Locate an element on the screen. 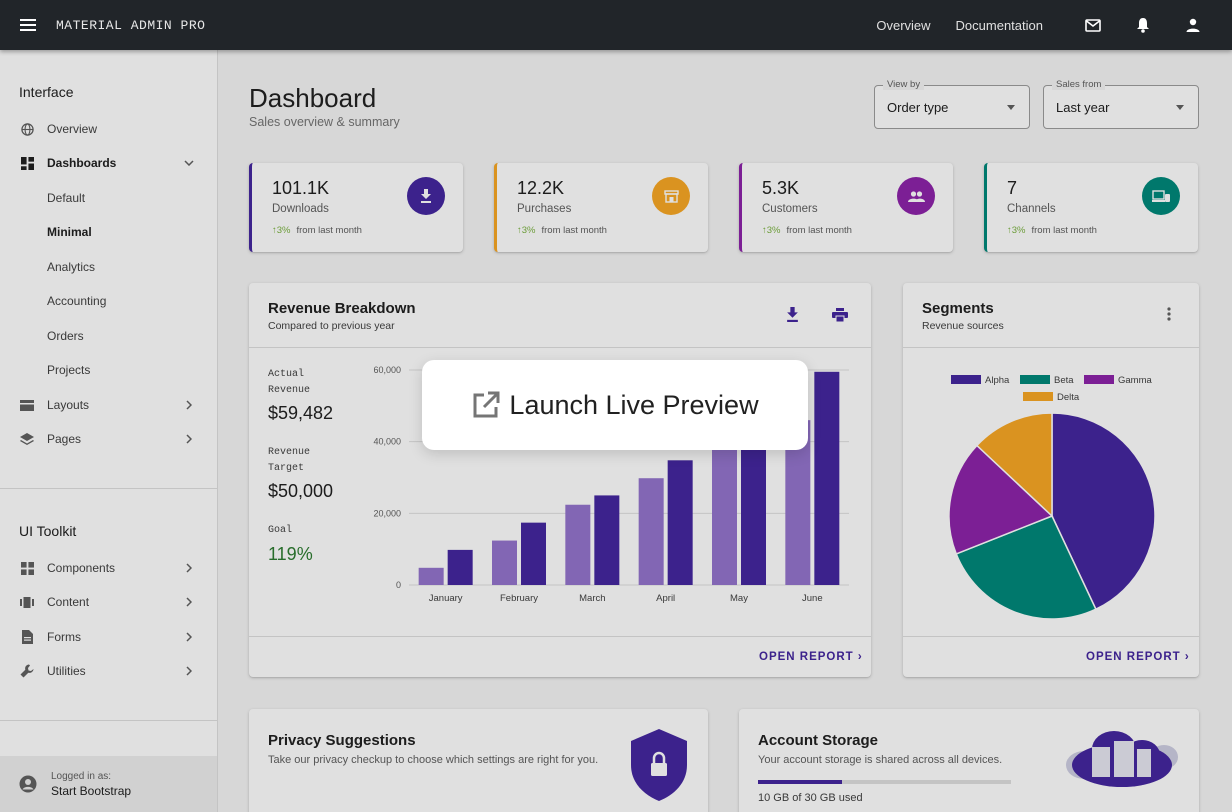 Image resolution: width=1232 pixels, height=812 pixels. hamburger-icon is located at coordinates (28, 25).